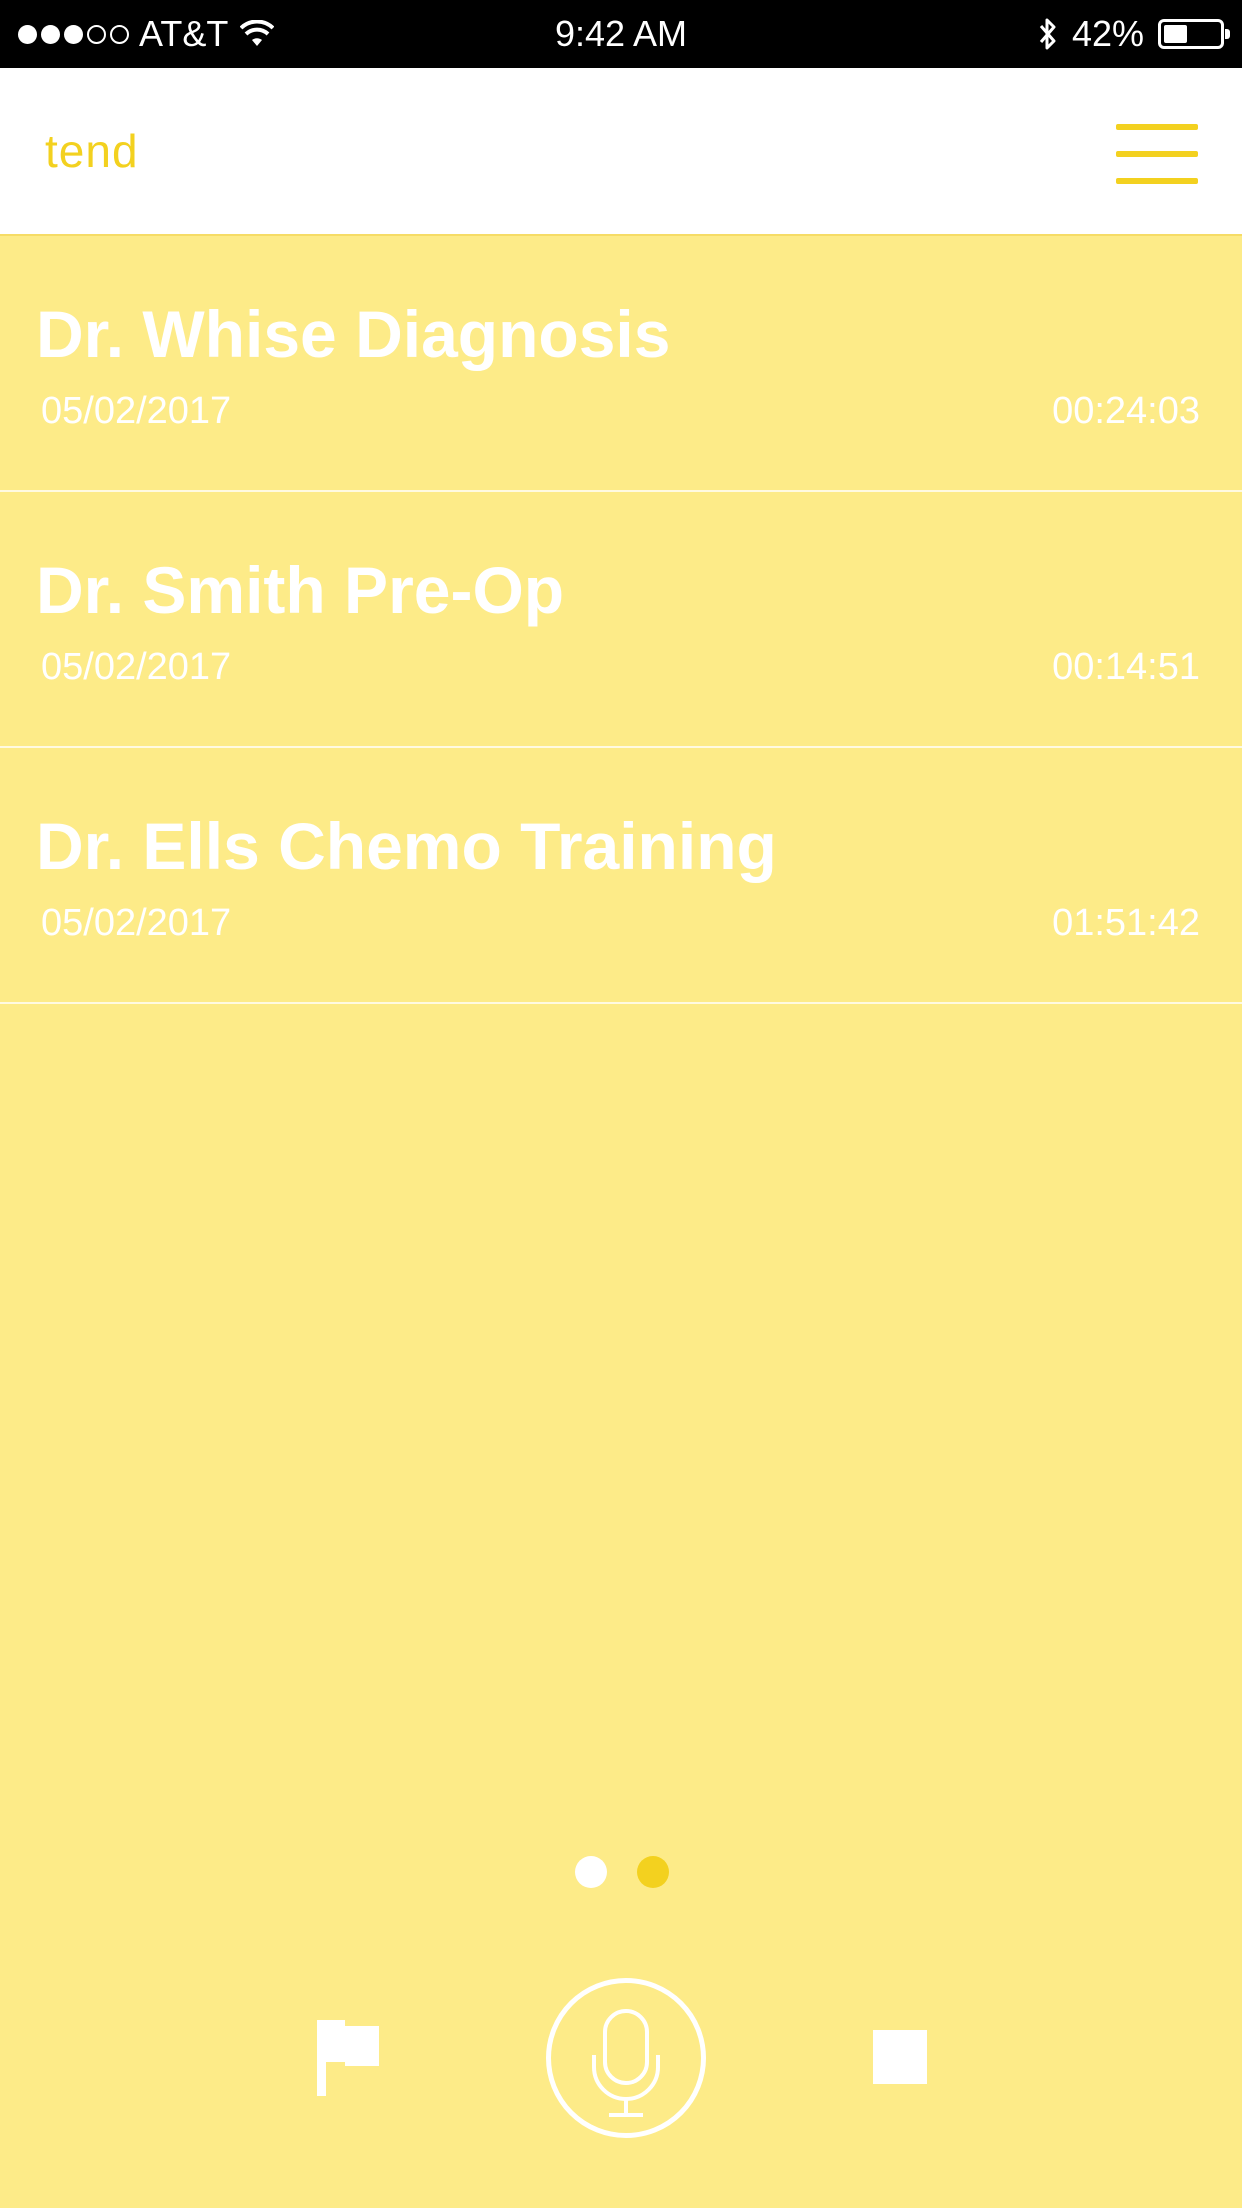 Image resolution: width=1242 pixels, height=2208 pixels. I want to click on battery-level, so click(1175, 34).